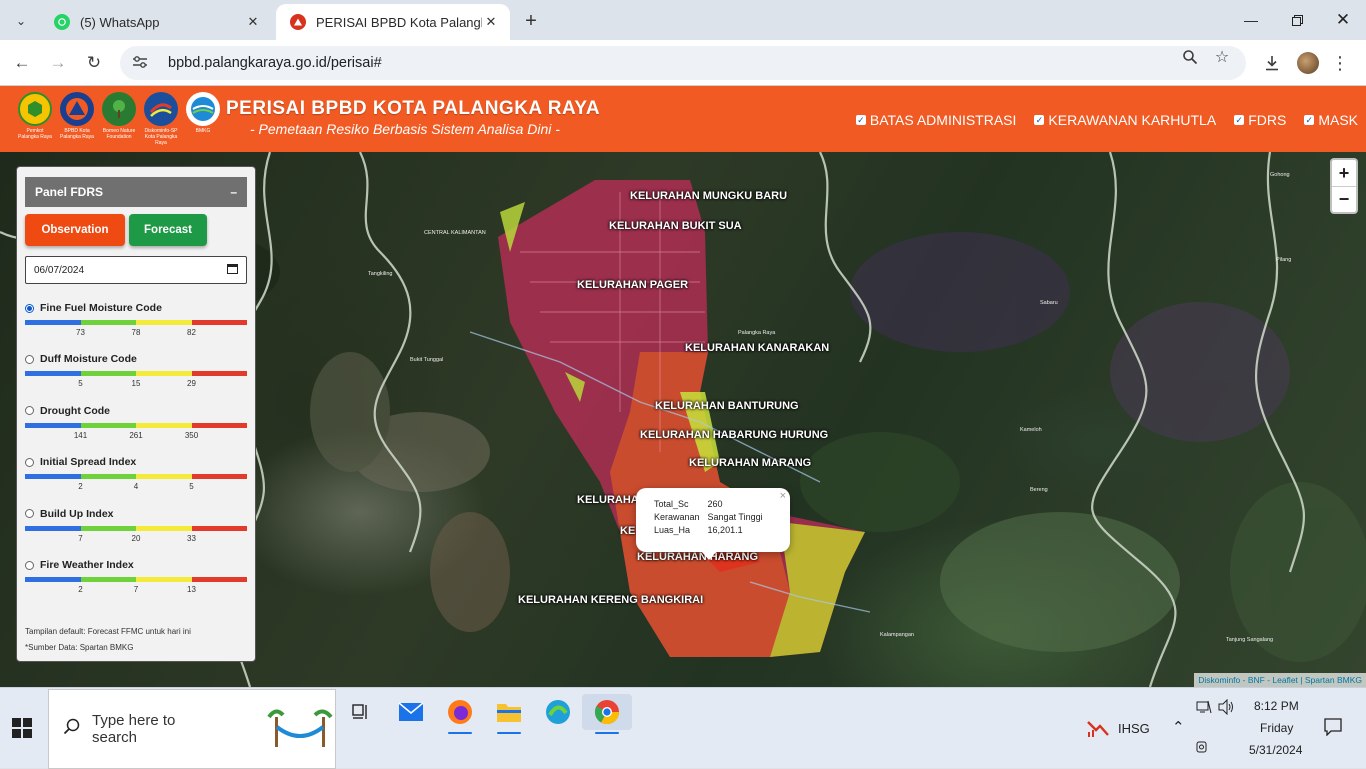 This screenshot has height=769, width=1366. What do you see at coordinates (136, 514) in the screenshot?
I see `index-row: Build Up Index` at bounding box center [136, 514].